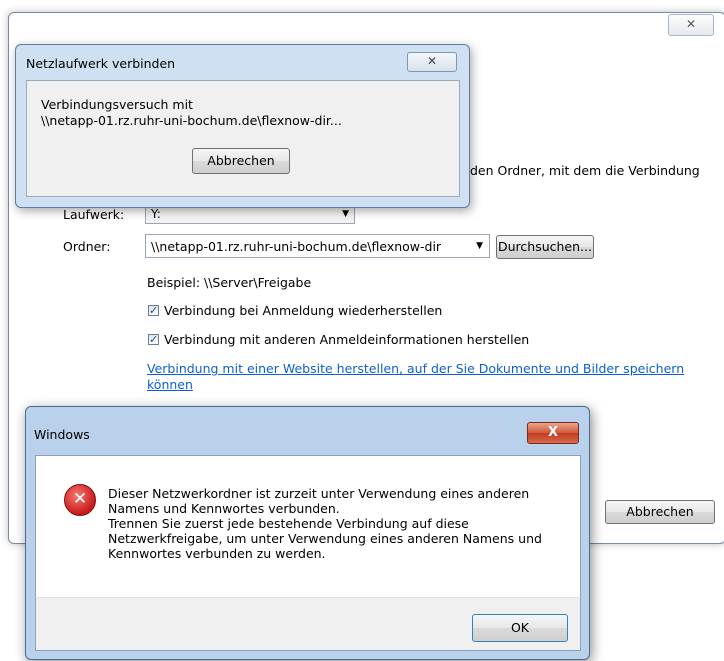  I want to click on drive-select-value: Y:, so click(156, 214).